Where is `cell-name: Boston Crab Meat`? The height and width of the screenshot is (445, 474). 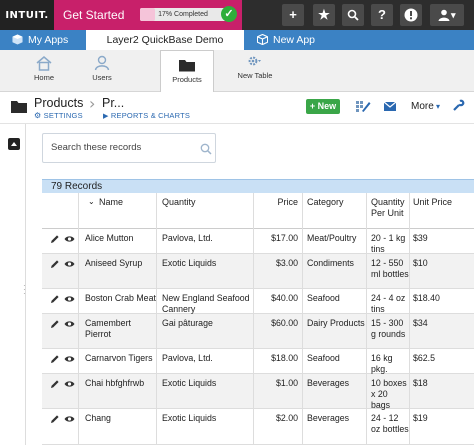 cell-name: Boston Crab Meat is located at coordinates (120, 298).